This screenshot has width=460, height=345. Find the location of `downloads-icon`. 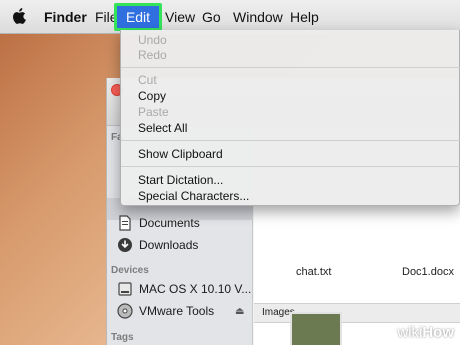

downloads-icon is located at coordinates (125, 245).